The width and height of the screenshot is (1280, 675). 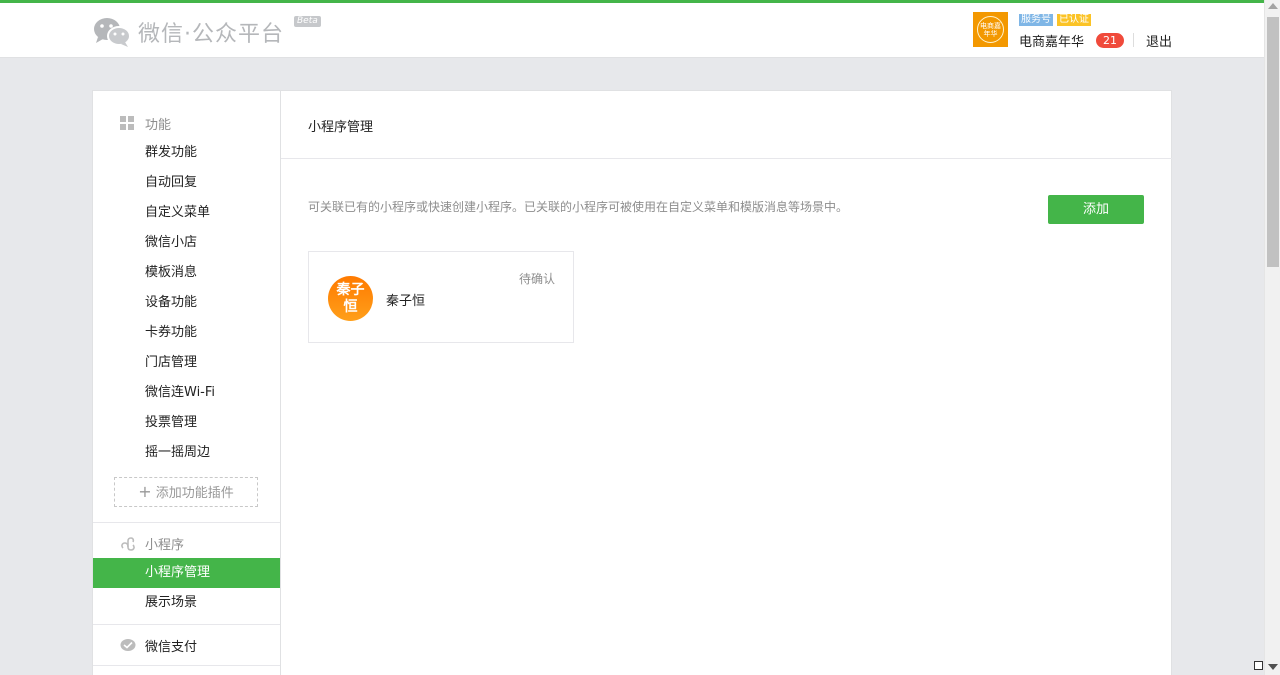 What do you see at coordinates (1272, 337) in the screenshot?
I see `vertical-scrollbar` at bounding box center [1272, 337].